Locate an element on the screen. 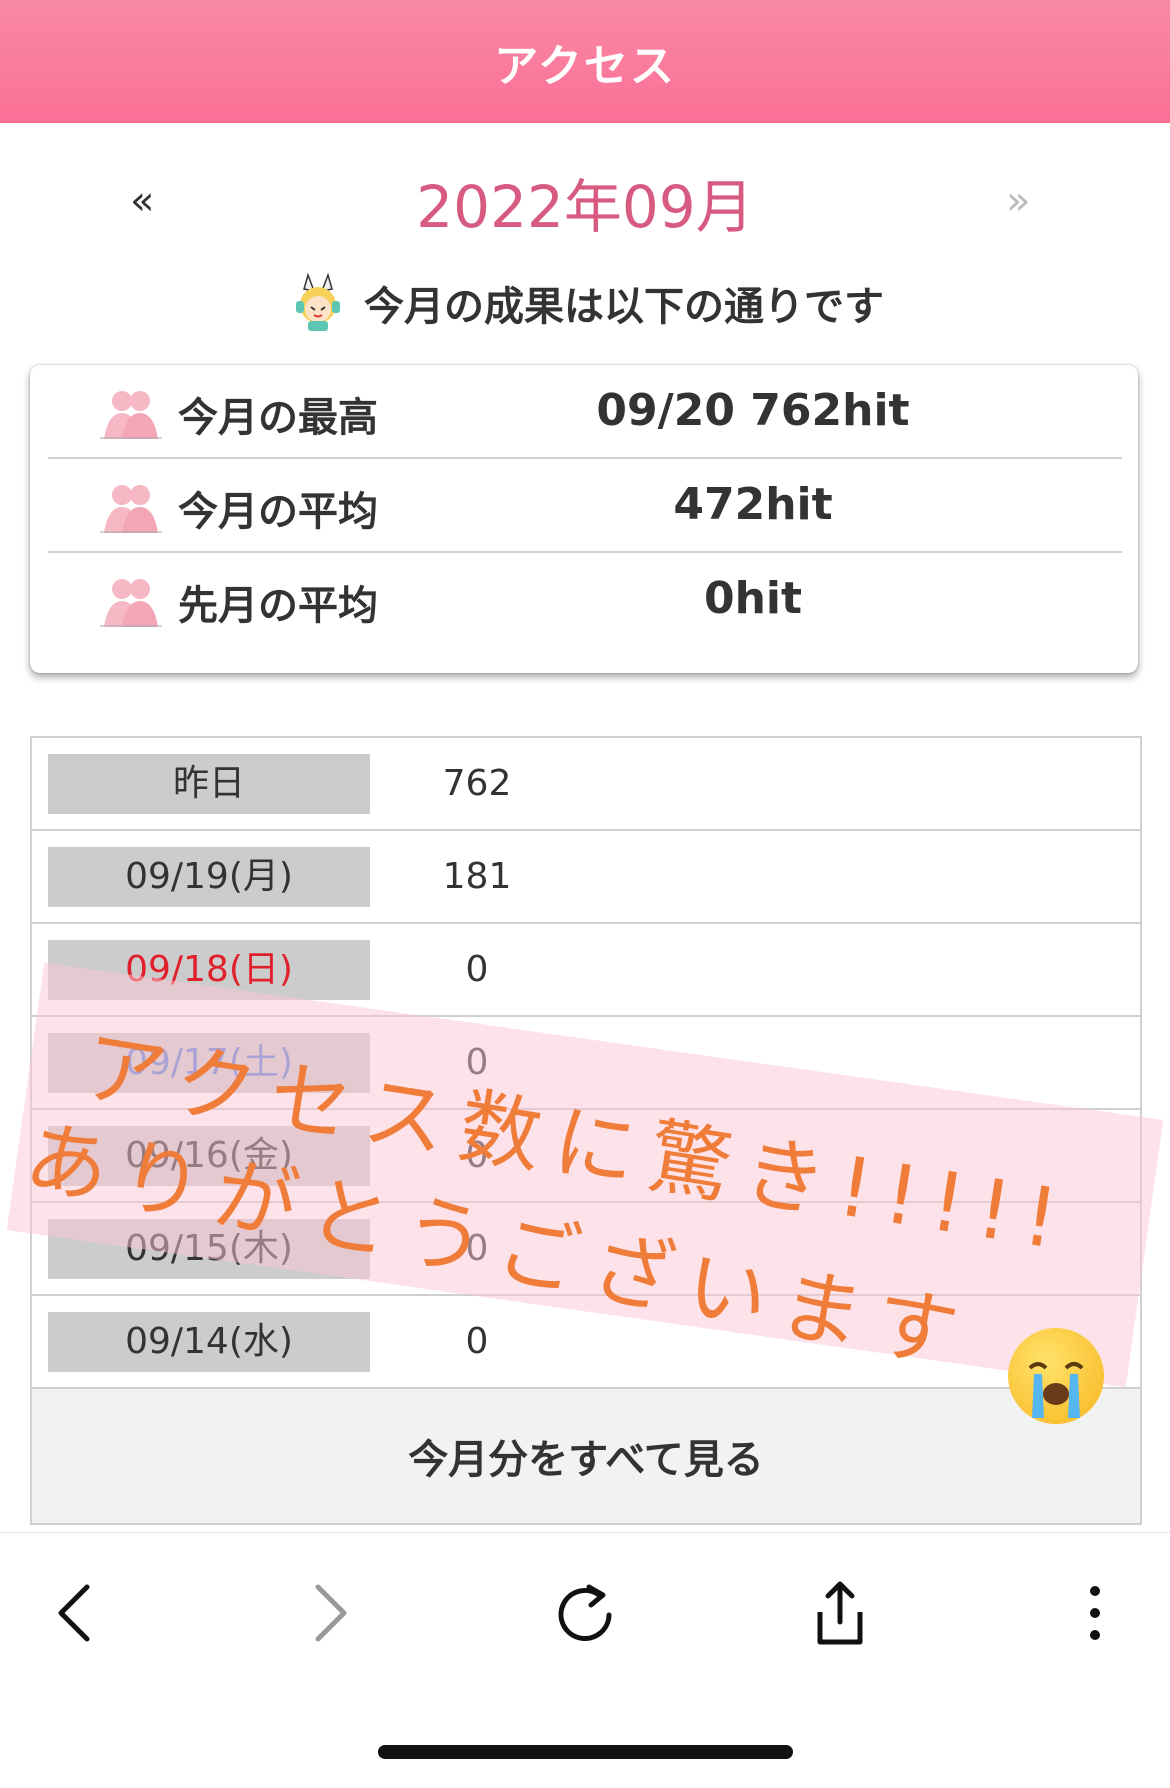  summary-row-average: 今月の平均 472hit is located at coordinates (585, 506).